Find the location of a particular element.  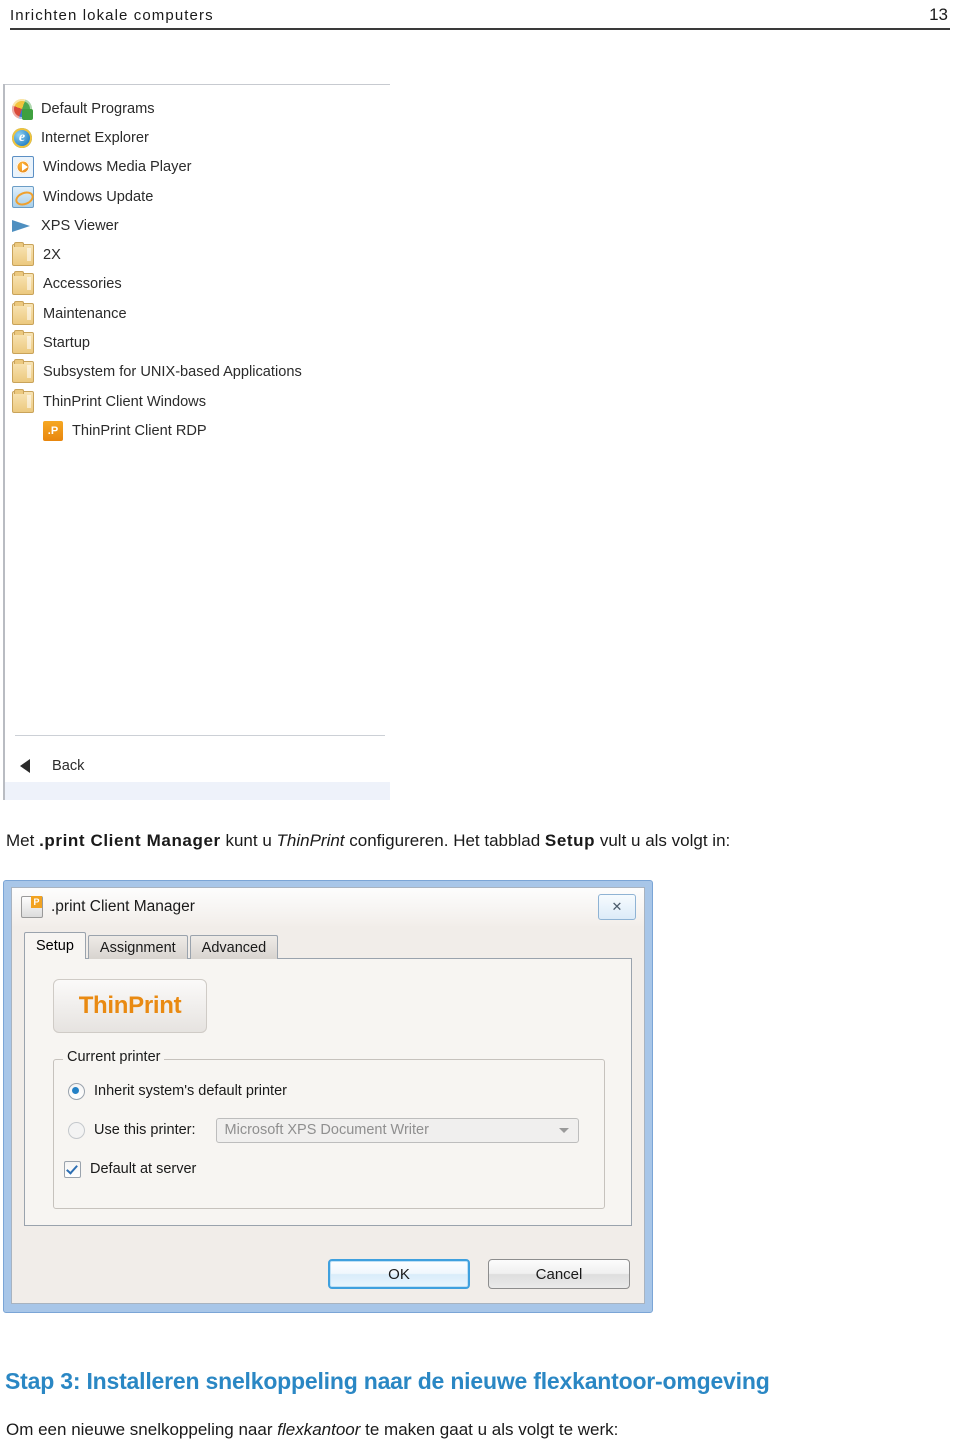

intro-text-part3: configureren. Het tabblad is located at coordinates (444, 840).